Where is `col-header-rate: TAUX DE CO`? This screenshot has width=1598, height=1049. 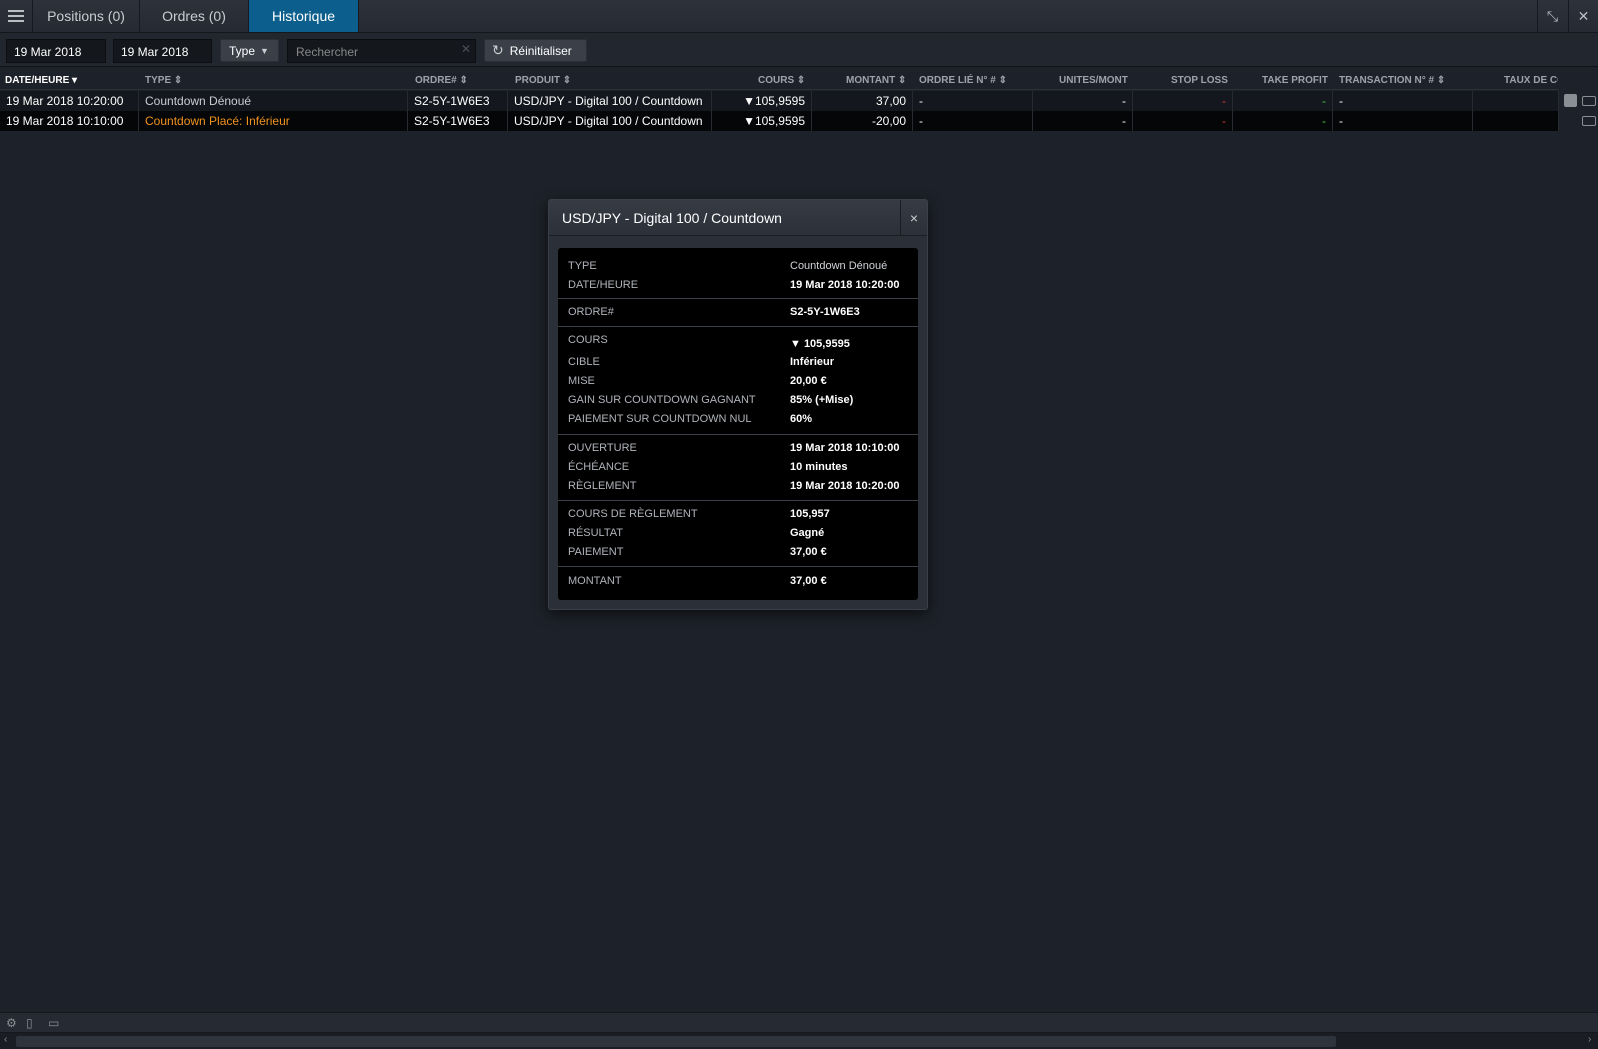
col-header-rate: TAUX DE CO is located at coordinates (1531, 80).